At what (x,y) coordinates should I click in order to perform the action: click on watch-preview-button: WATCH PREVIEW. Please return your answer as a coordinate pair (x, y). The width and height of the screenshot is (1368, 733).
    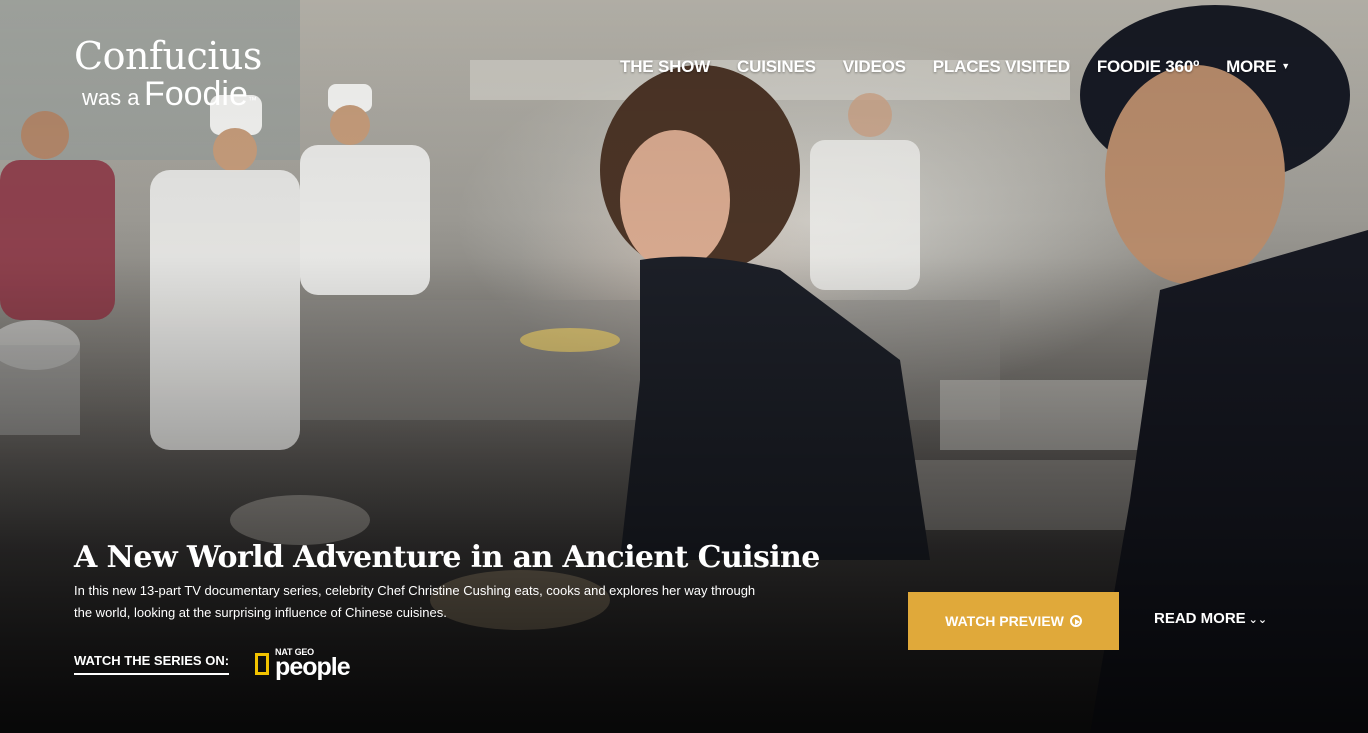
    Looking at the image, I should click on (1013, 621).